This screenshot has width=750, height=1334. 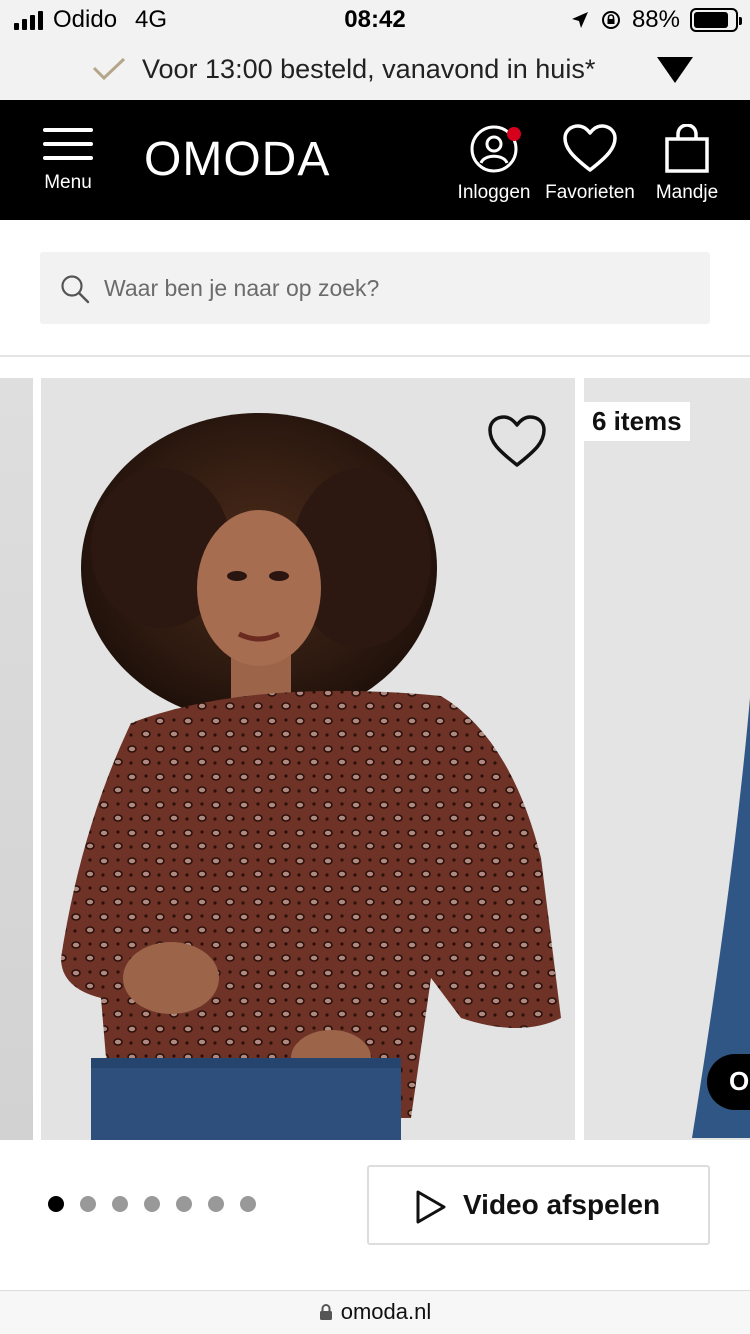 I want to click on cart-button: Mandje, so click(x=687, y=163).